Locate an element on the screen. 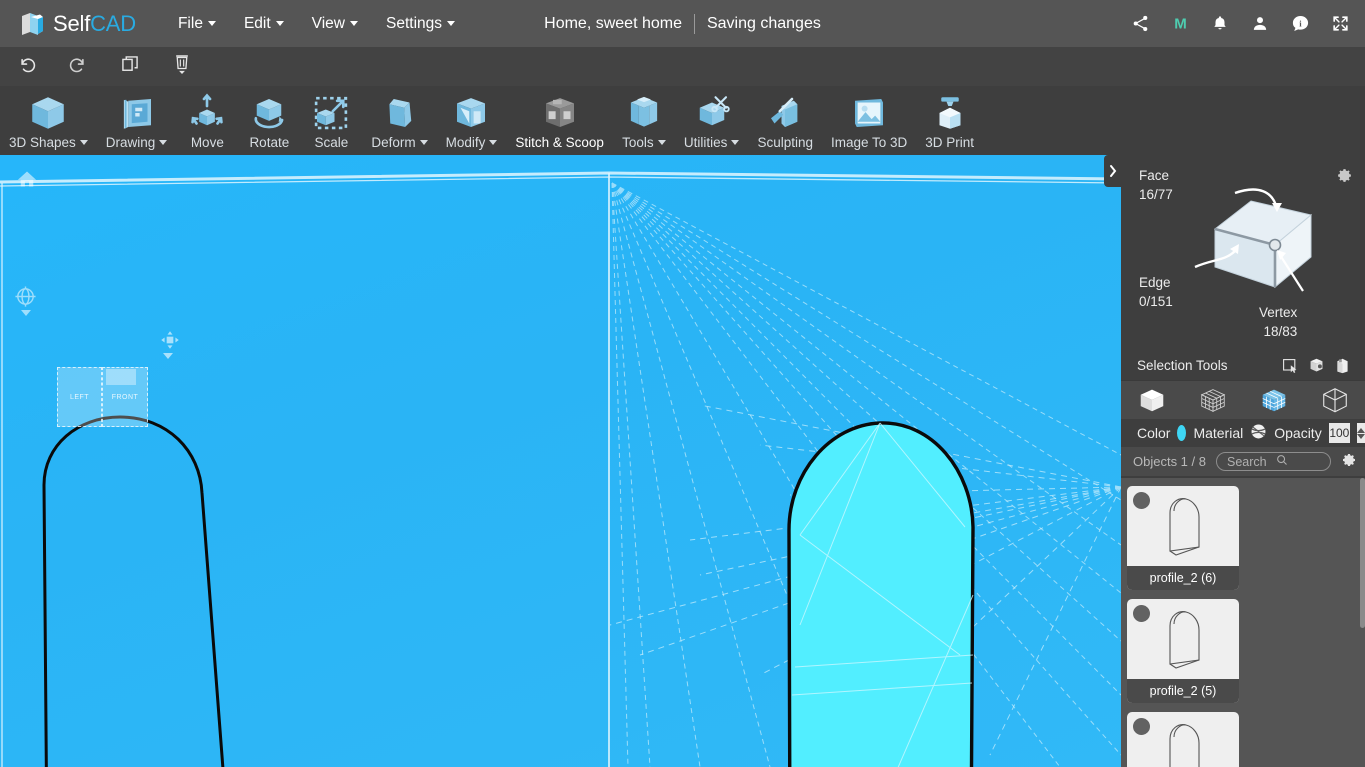  objects-scrollbar is located at coordinates (1362, 622).